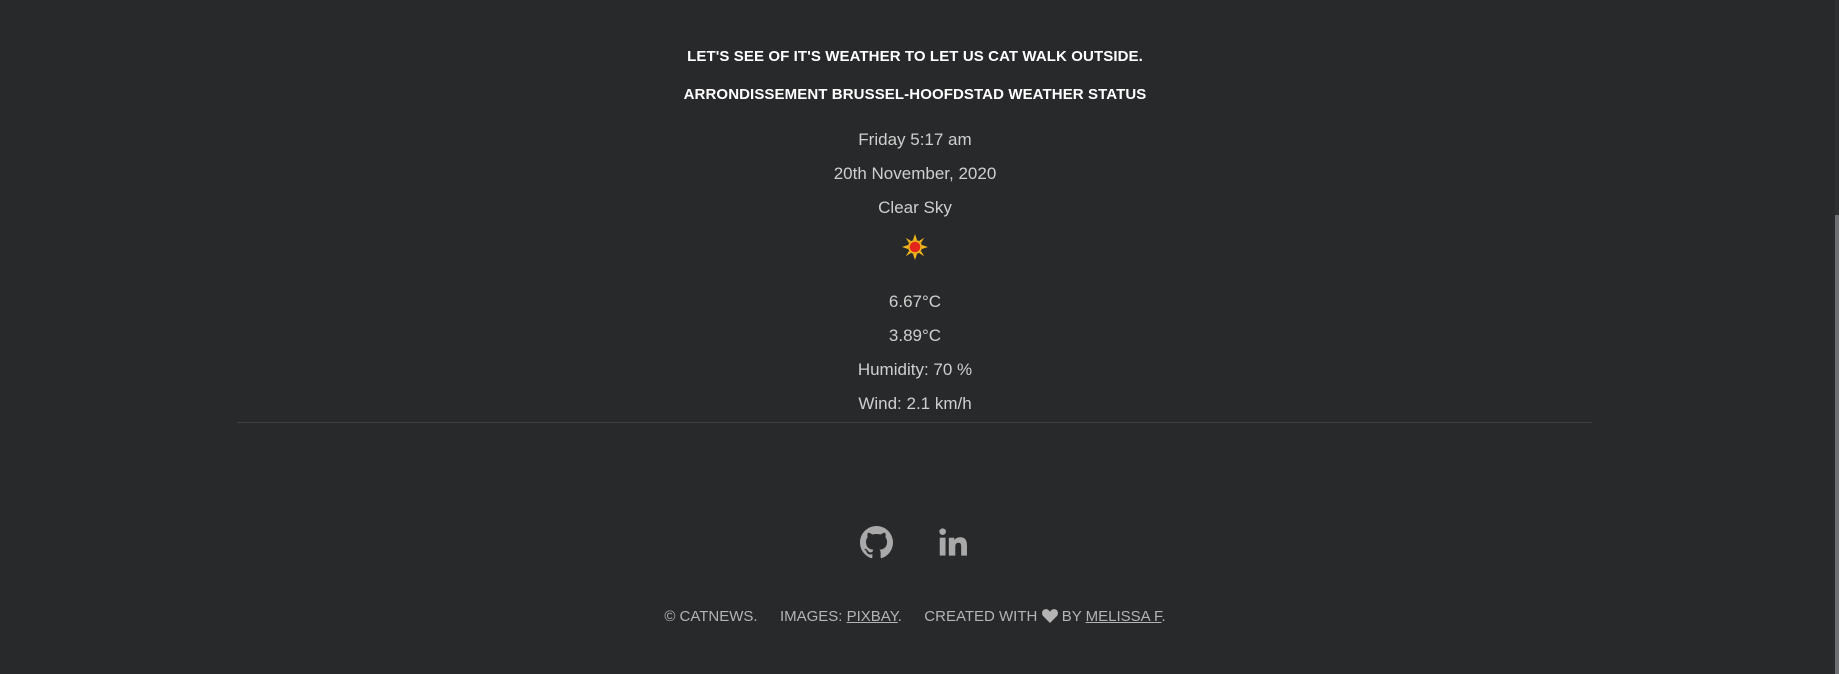 This screenshot has width=1839, height=674. What do you see at coordinates (981, 616) in the screenshot?
I see `created-with-text: CREATED WITH` at bounding box center [981, 616].